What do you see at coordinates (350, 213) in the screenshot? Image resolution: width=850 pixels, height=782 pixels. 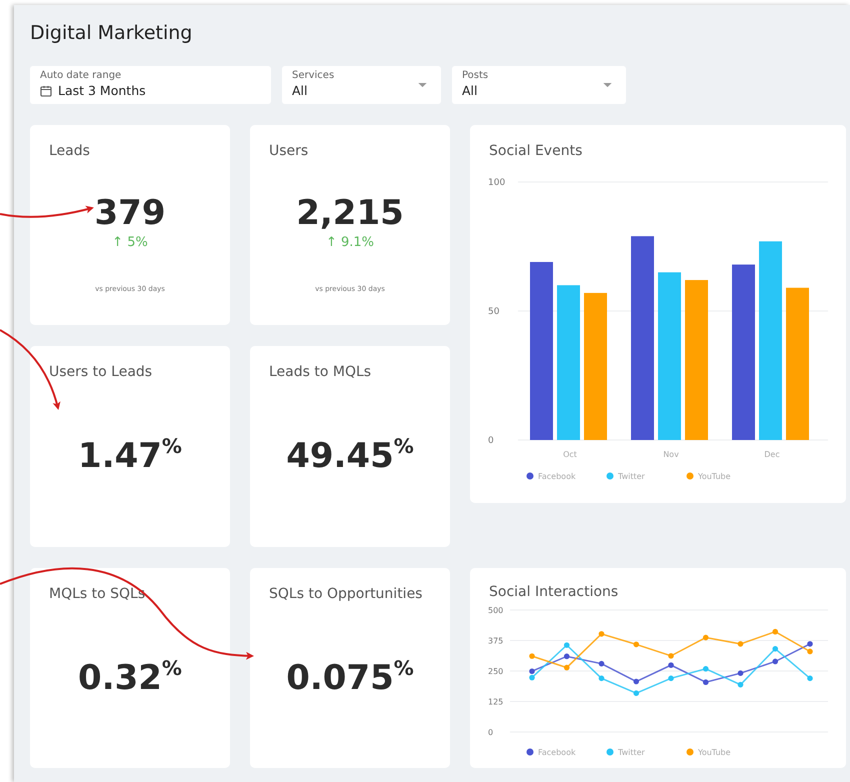 I see `kpi-value: 2,215` at bounding box center [350, 213].